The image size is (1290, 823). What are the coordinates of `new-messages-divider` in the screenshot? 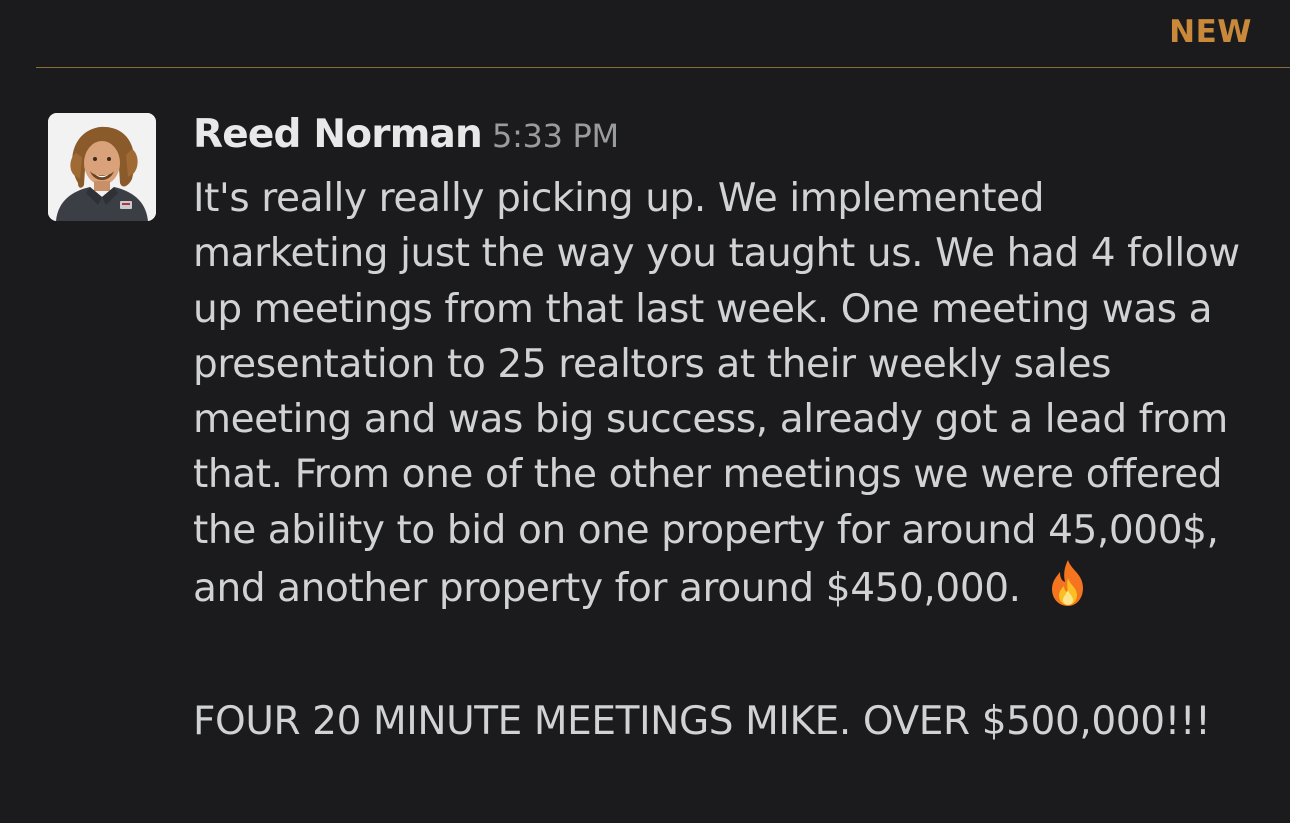 It's located at (663, 67).